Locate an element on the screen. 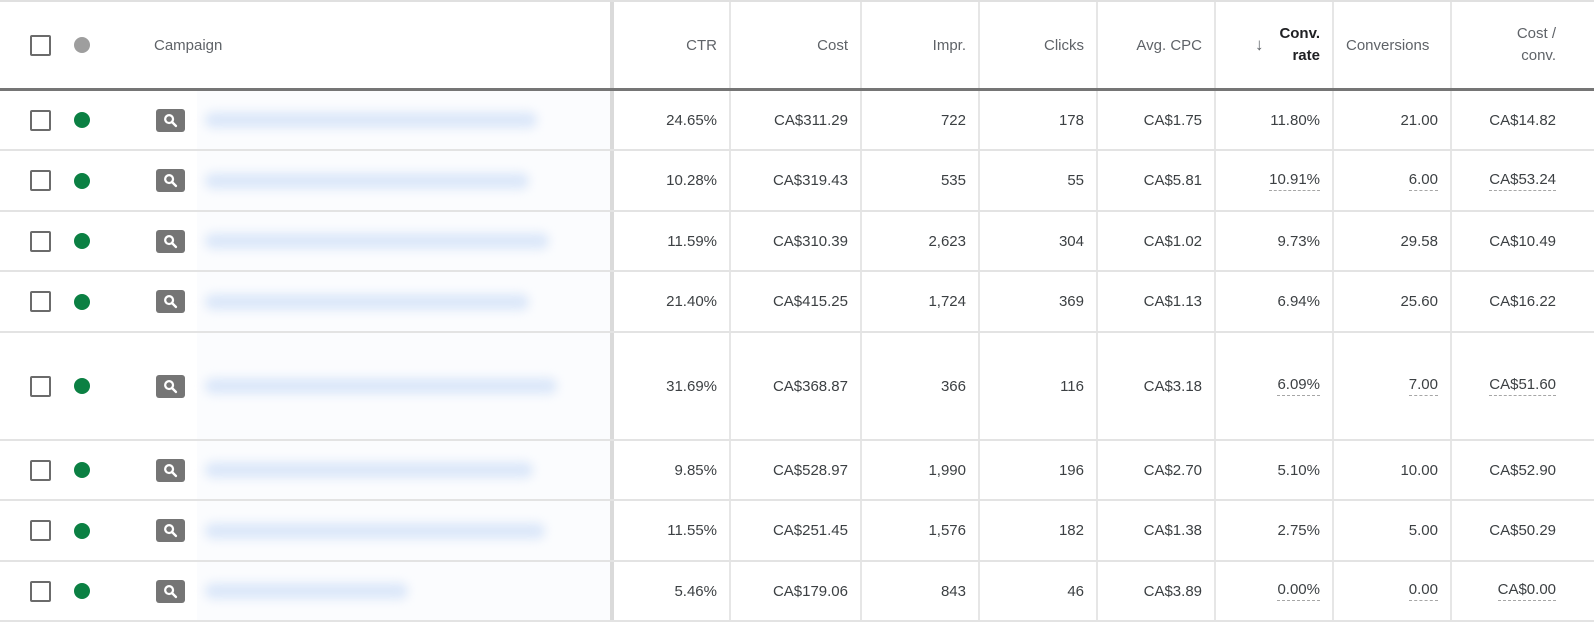 This screenshot has width=1594, height=634. clicks-header-label: Clicks is located at coordinates (1064, 45).